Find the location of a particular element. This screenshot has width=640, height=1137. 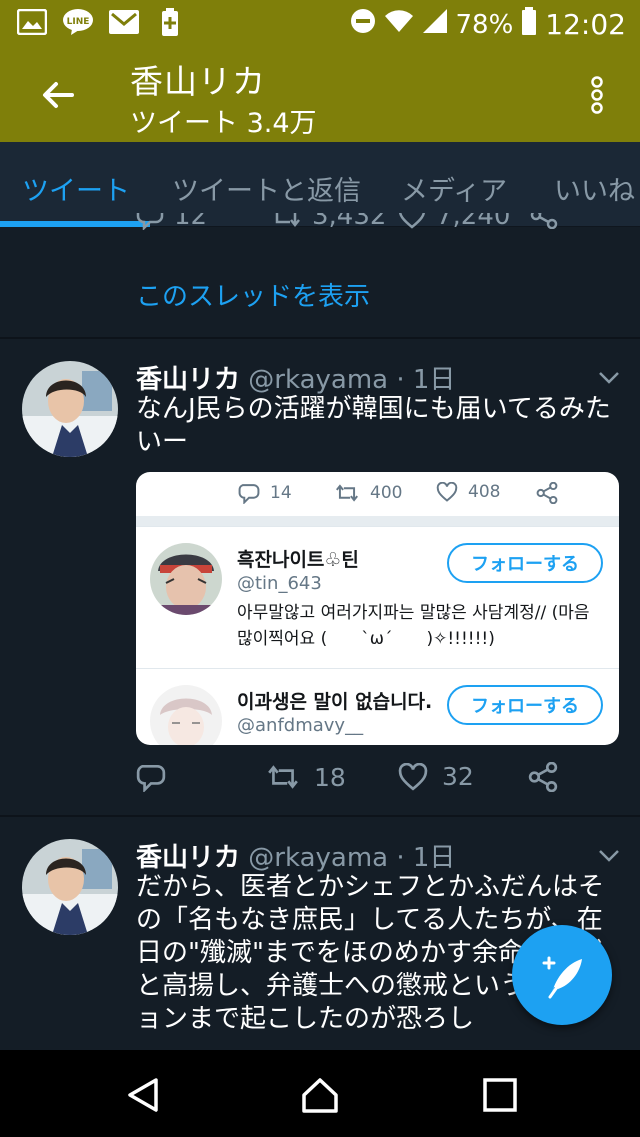

reply-action is located at coordinates (151, 777).